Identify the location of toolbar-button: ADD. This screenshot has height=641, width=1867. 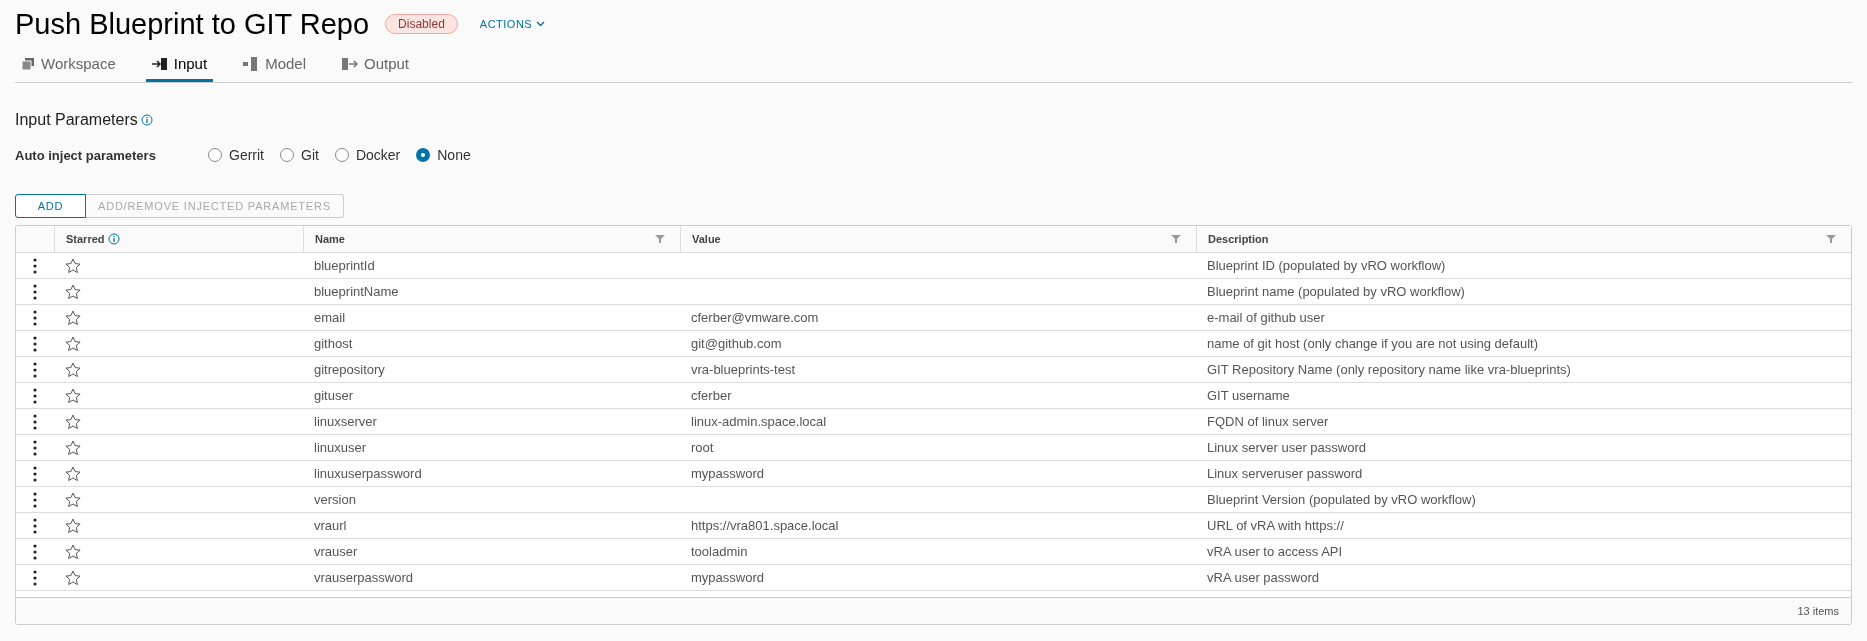
(50, 206).